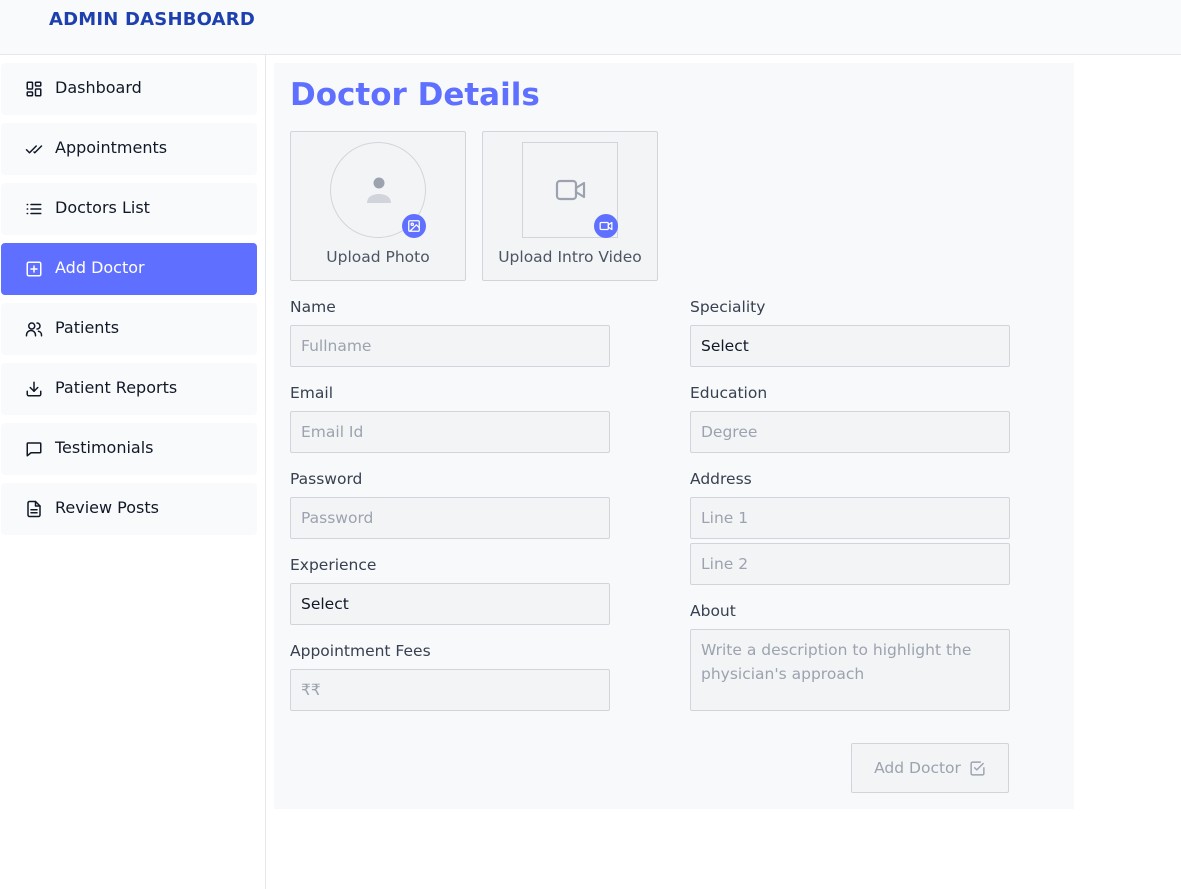 Image resolution: width=1181 pixels, height=889 pixels. I want to click on sidebar-item-doctors-list: Doctors List, so click(129, 209).